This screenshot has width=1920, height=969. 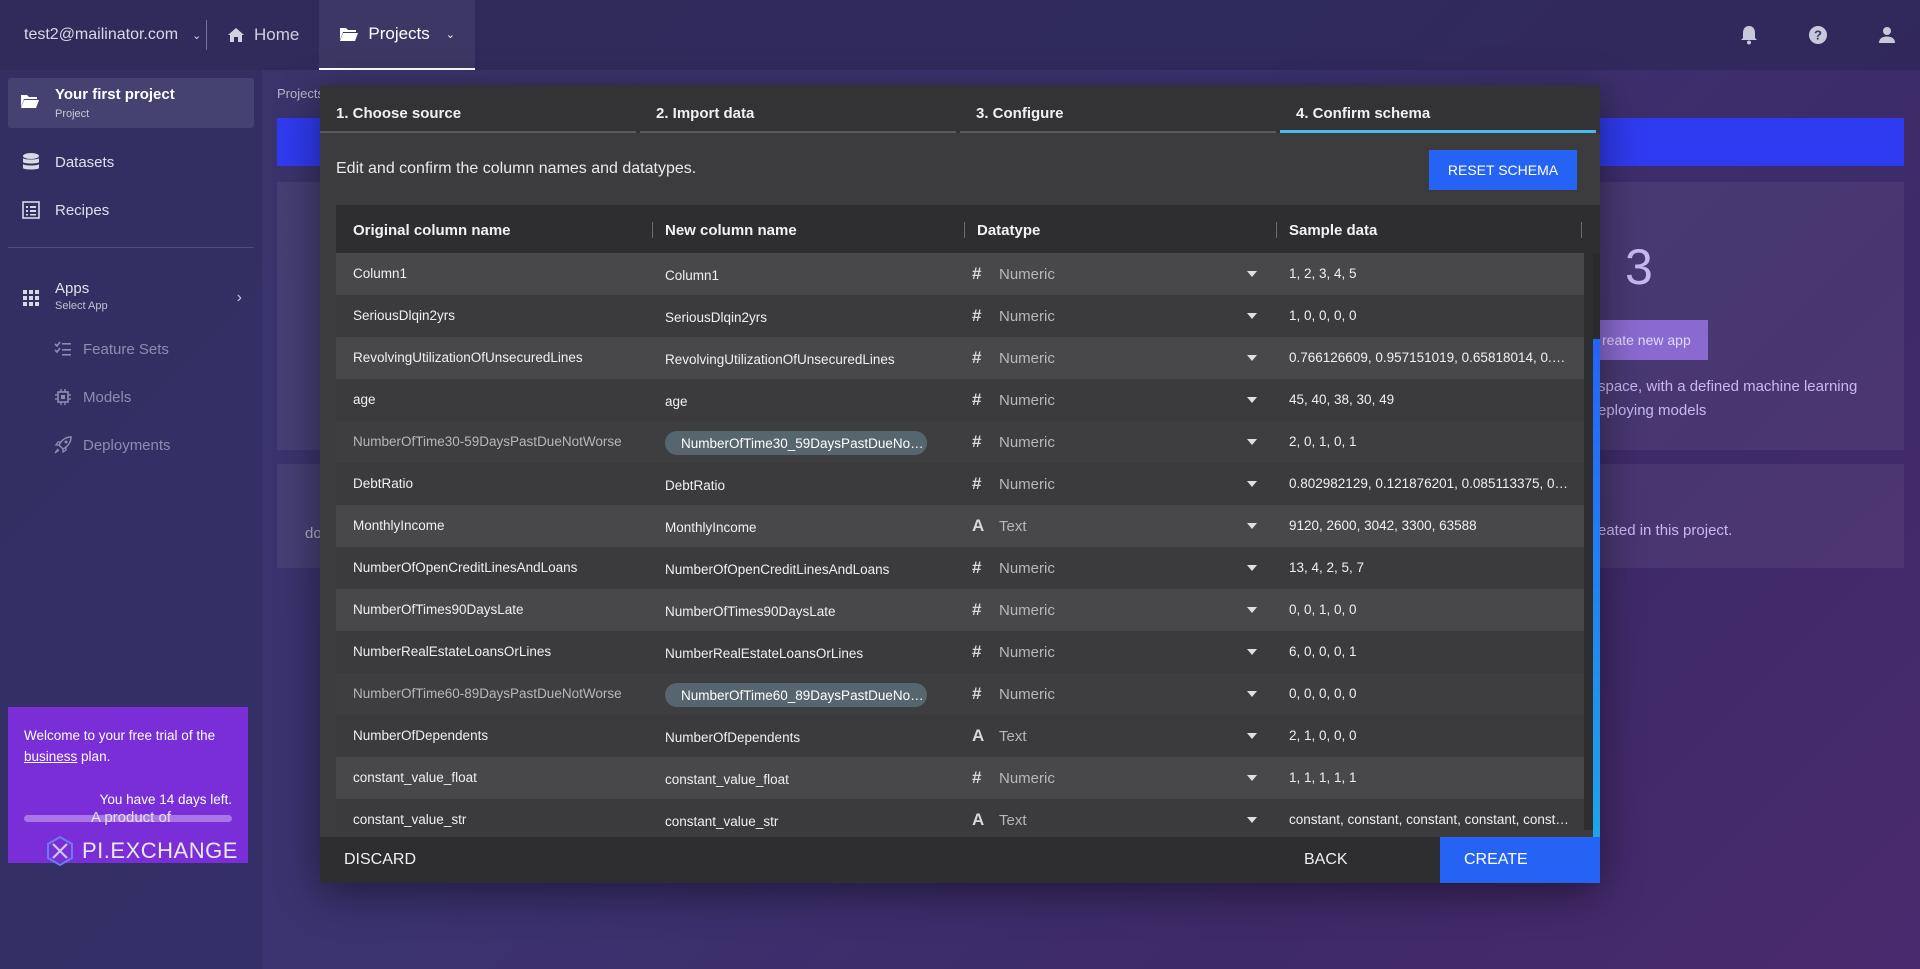 What do you see at coordinates (415, 777) in the screenshot?
I see `original-column-name: constant_value_float` at bounding box center [415, 777].